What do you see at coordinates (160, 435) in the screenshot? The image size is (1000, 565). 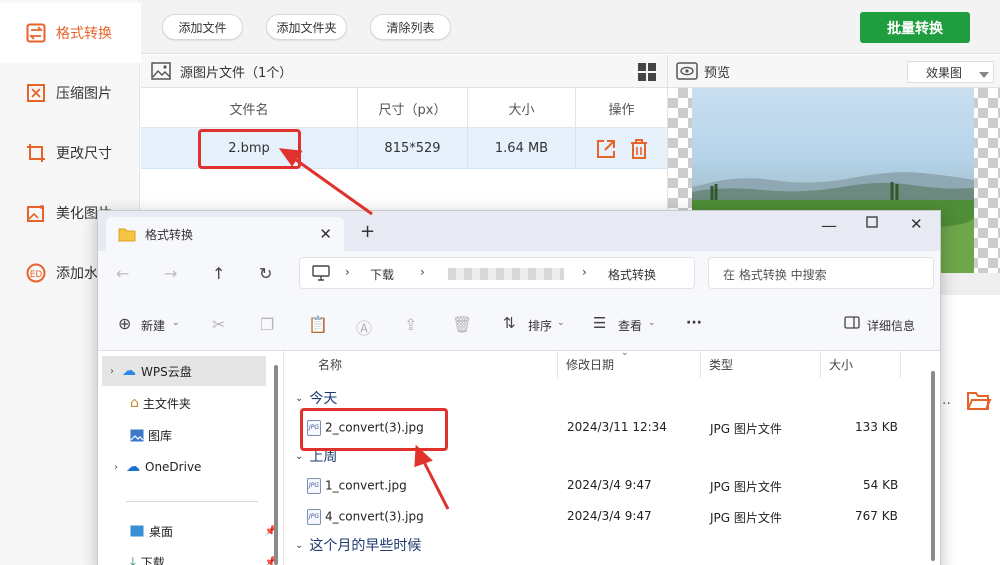 I see `nav-item-label: 图库` at bounding box center [160, 435].